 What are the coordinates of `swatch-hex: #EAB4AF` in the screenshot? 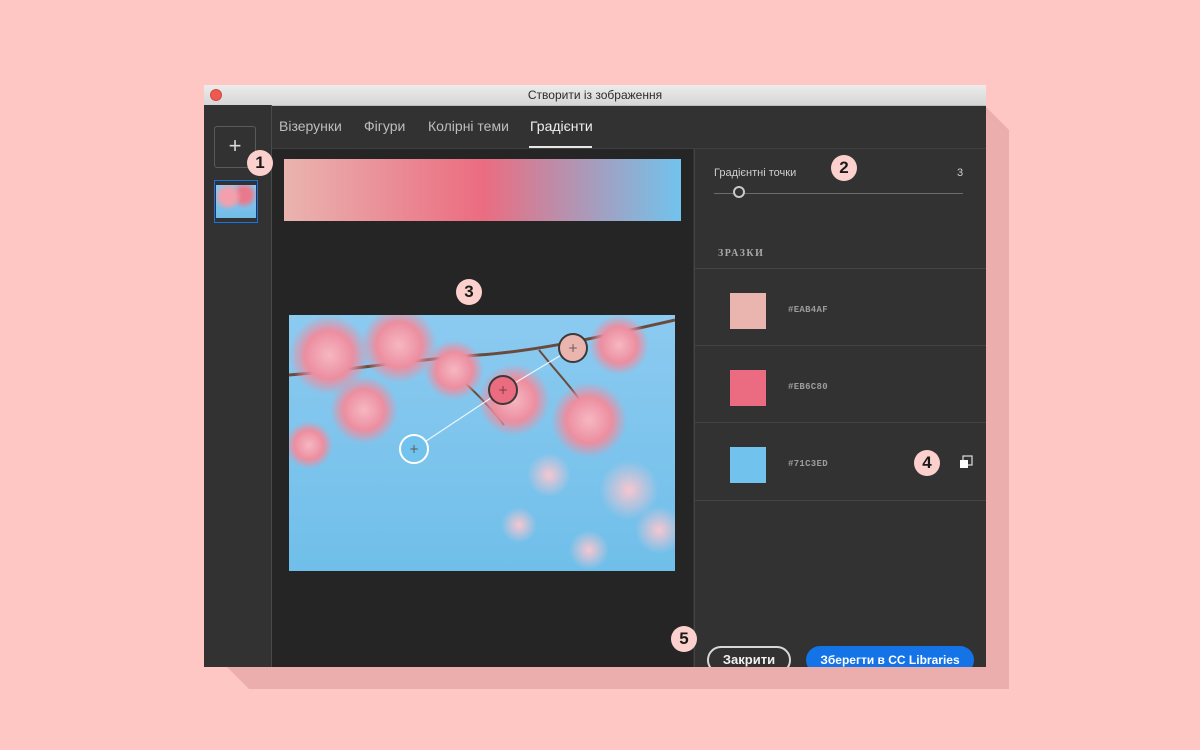 It's located at (808, 310).